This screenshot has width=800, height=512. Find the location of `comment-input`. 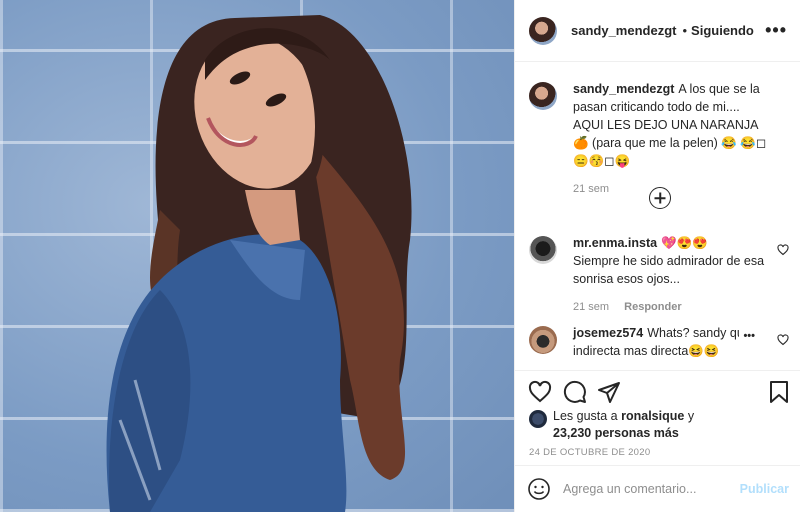

comment-input is located at coordinates (648, 489).